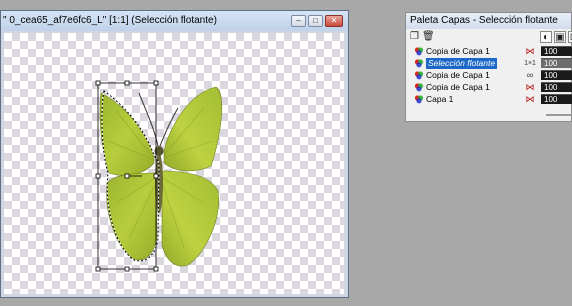  I want to click on layers-toolbar: ❐ 🗑 ◐ ▣ ⊡, so click(489, 37).